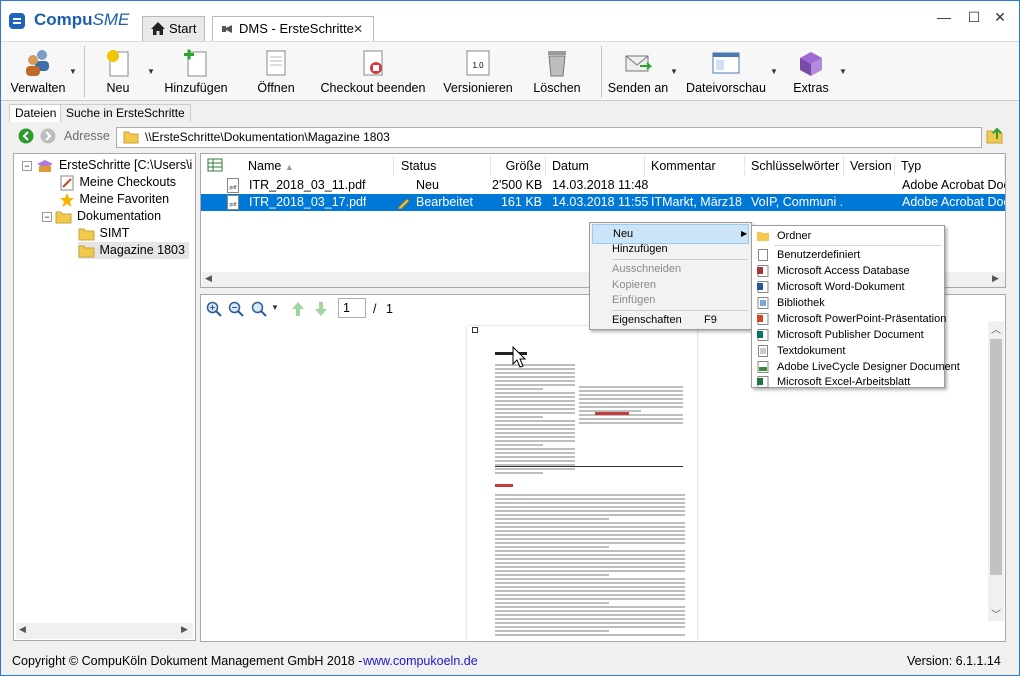 Image resolution: width=1020 pixels, height=676 pixels. What do you see at coordinates (26, 136) in the screenshot?
I see `back-icon` at bounding box center [26, 136].